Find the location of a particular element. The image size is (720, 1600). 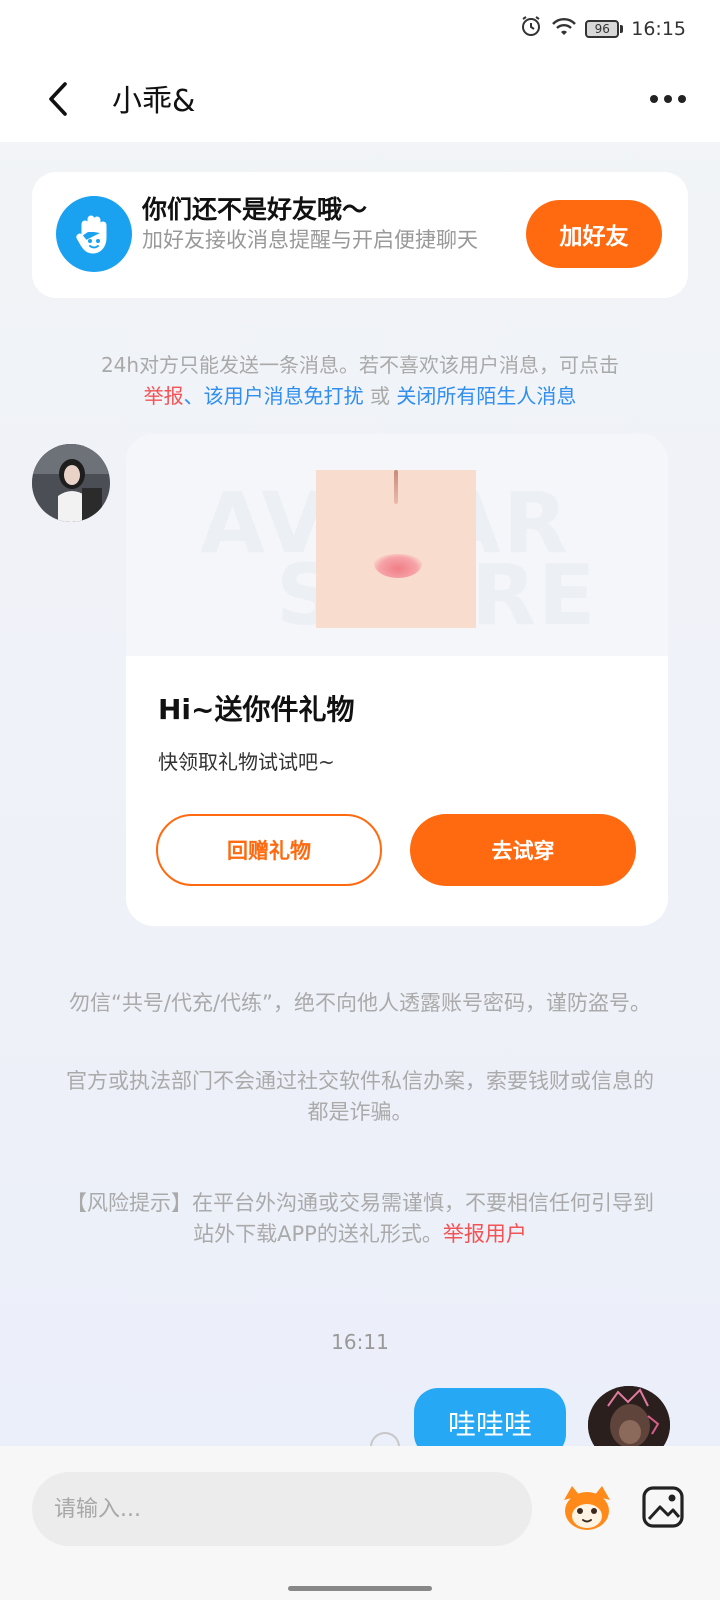

alarm-icon is located at coordinates (531, 28).